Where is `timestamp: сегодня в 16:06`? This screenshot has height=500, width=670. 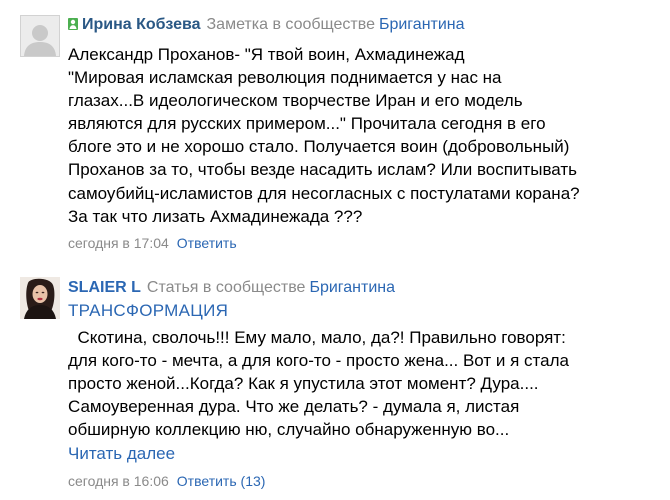 timestamp: сегодня в 16:06 is located at coordinates (118, 481).